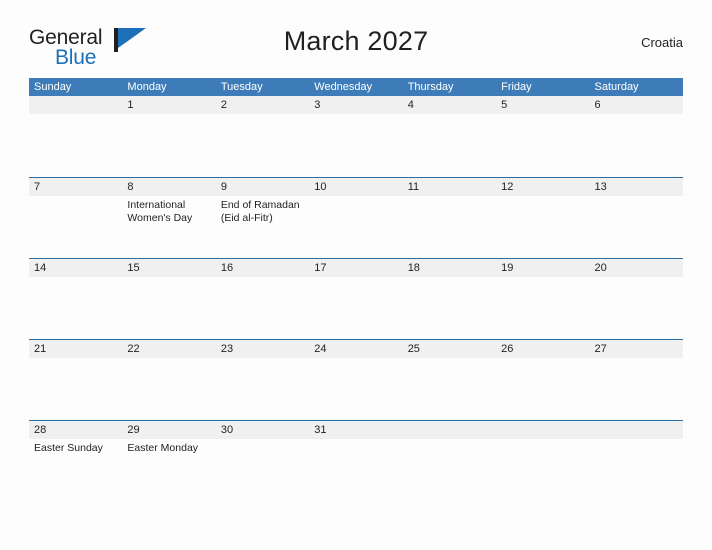 This screenshot has width=712, height=550. Describe the element at coordinates (504, 105) in the screenshot. I see `day-number: 5` at that location.